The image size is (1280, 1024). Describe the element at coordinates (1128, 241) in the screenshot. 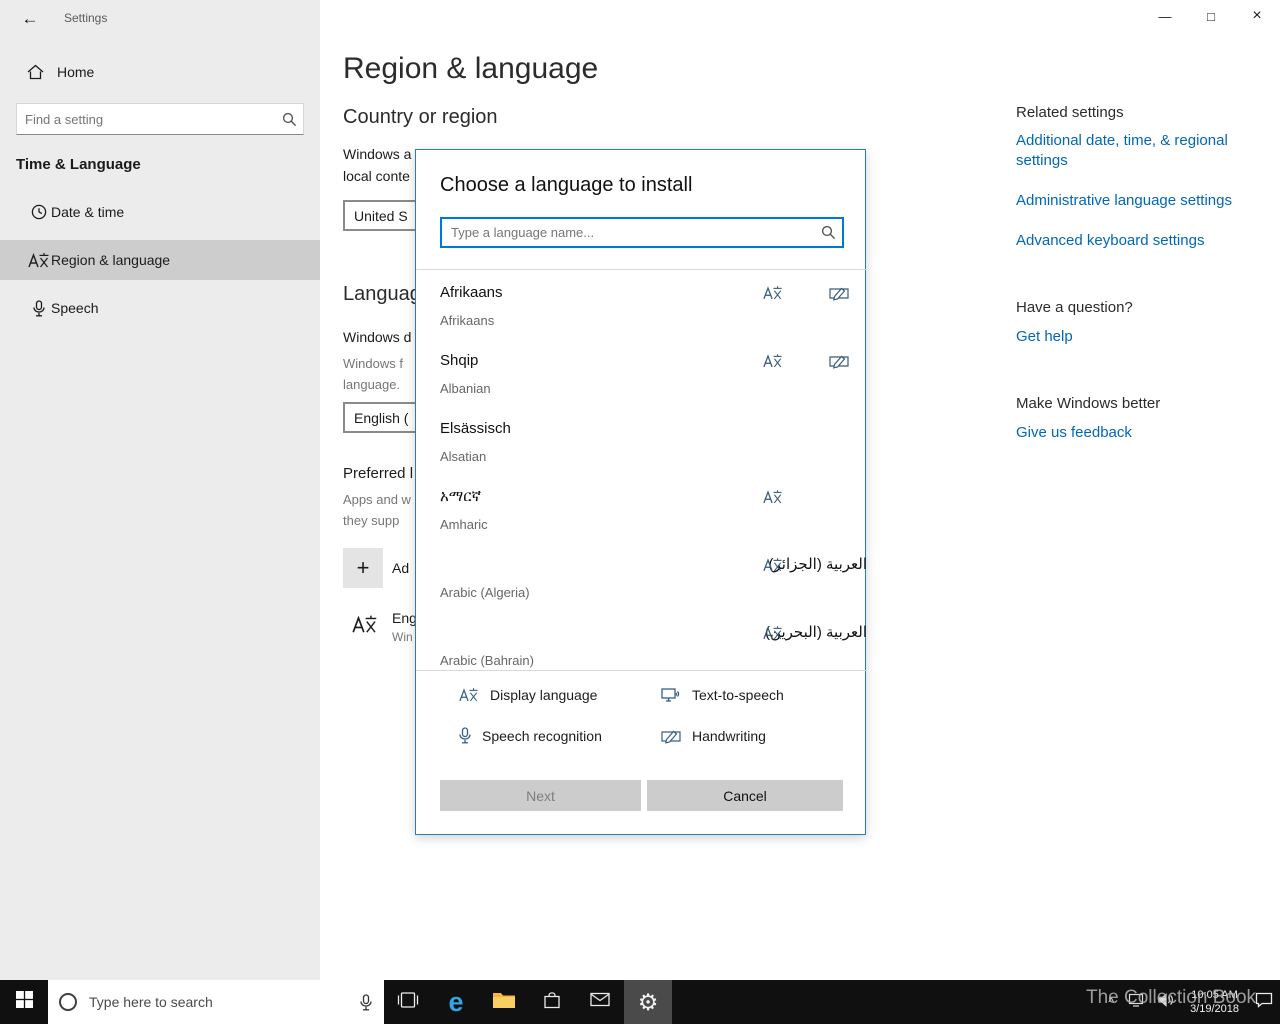

I see `link-advanced-keyboard-settings: Advanced keyboard settings` at that location.